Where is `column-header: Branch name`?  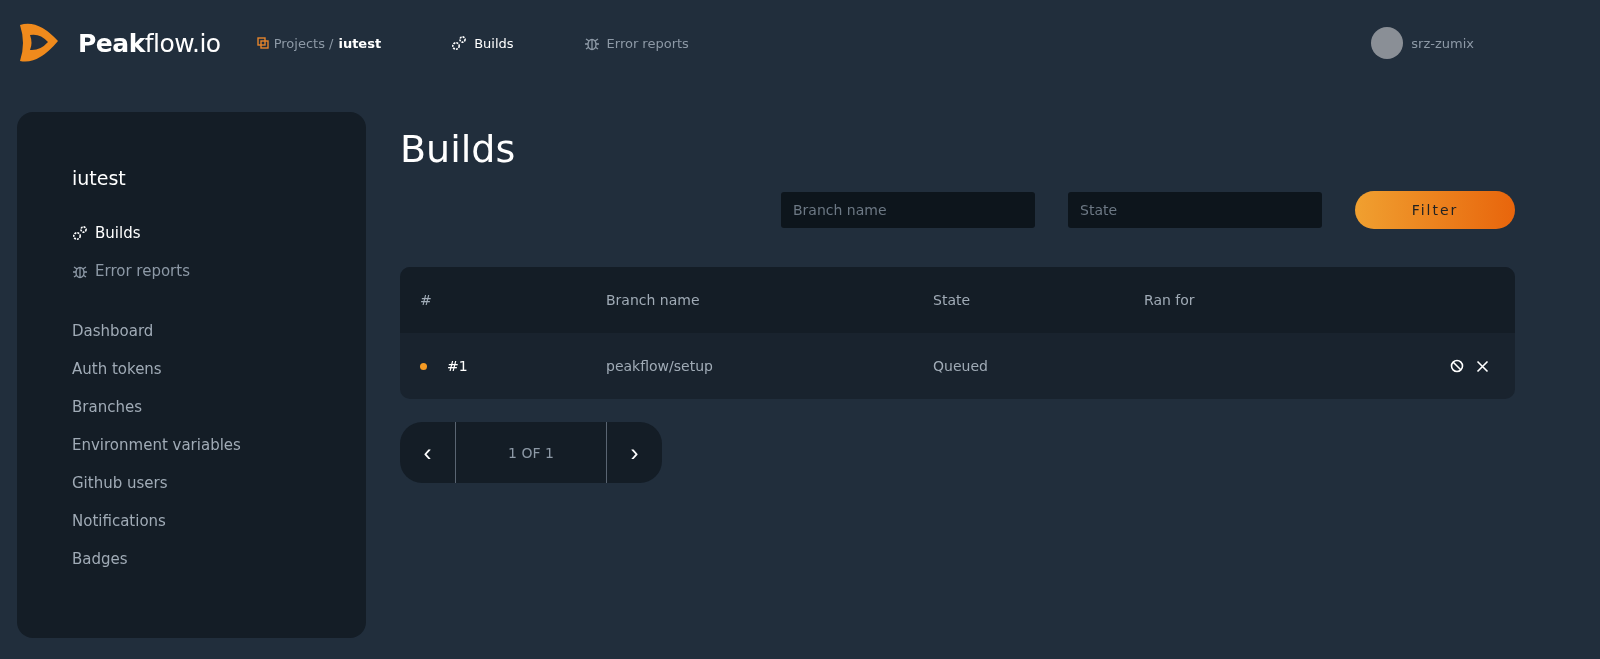
column-header: Branch name is located at coordinates (653, 300).